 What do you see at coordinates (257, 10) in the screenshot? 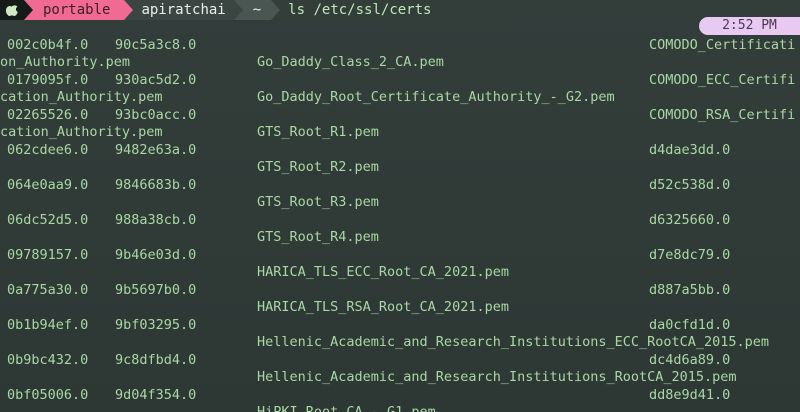
I see `directory-segment: ~` at bounding box center [257, 10].